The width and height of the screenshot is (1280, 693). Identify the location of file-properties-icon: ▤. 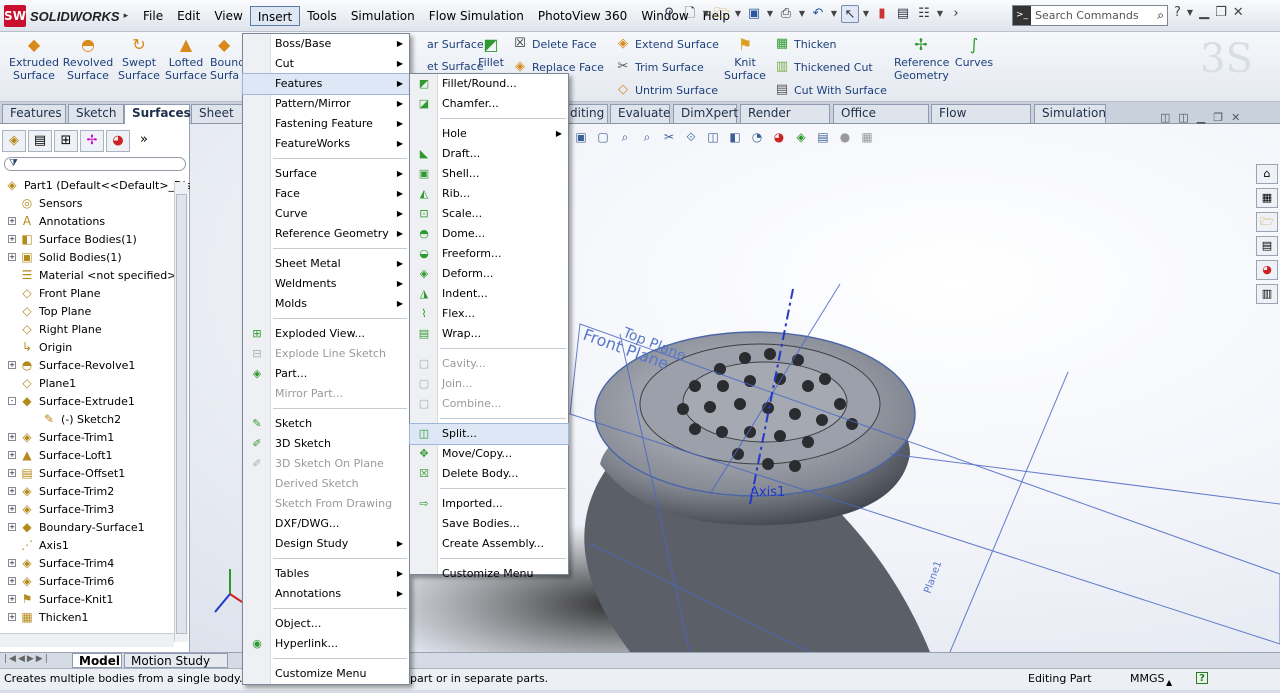
(903, 14).